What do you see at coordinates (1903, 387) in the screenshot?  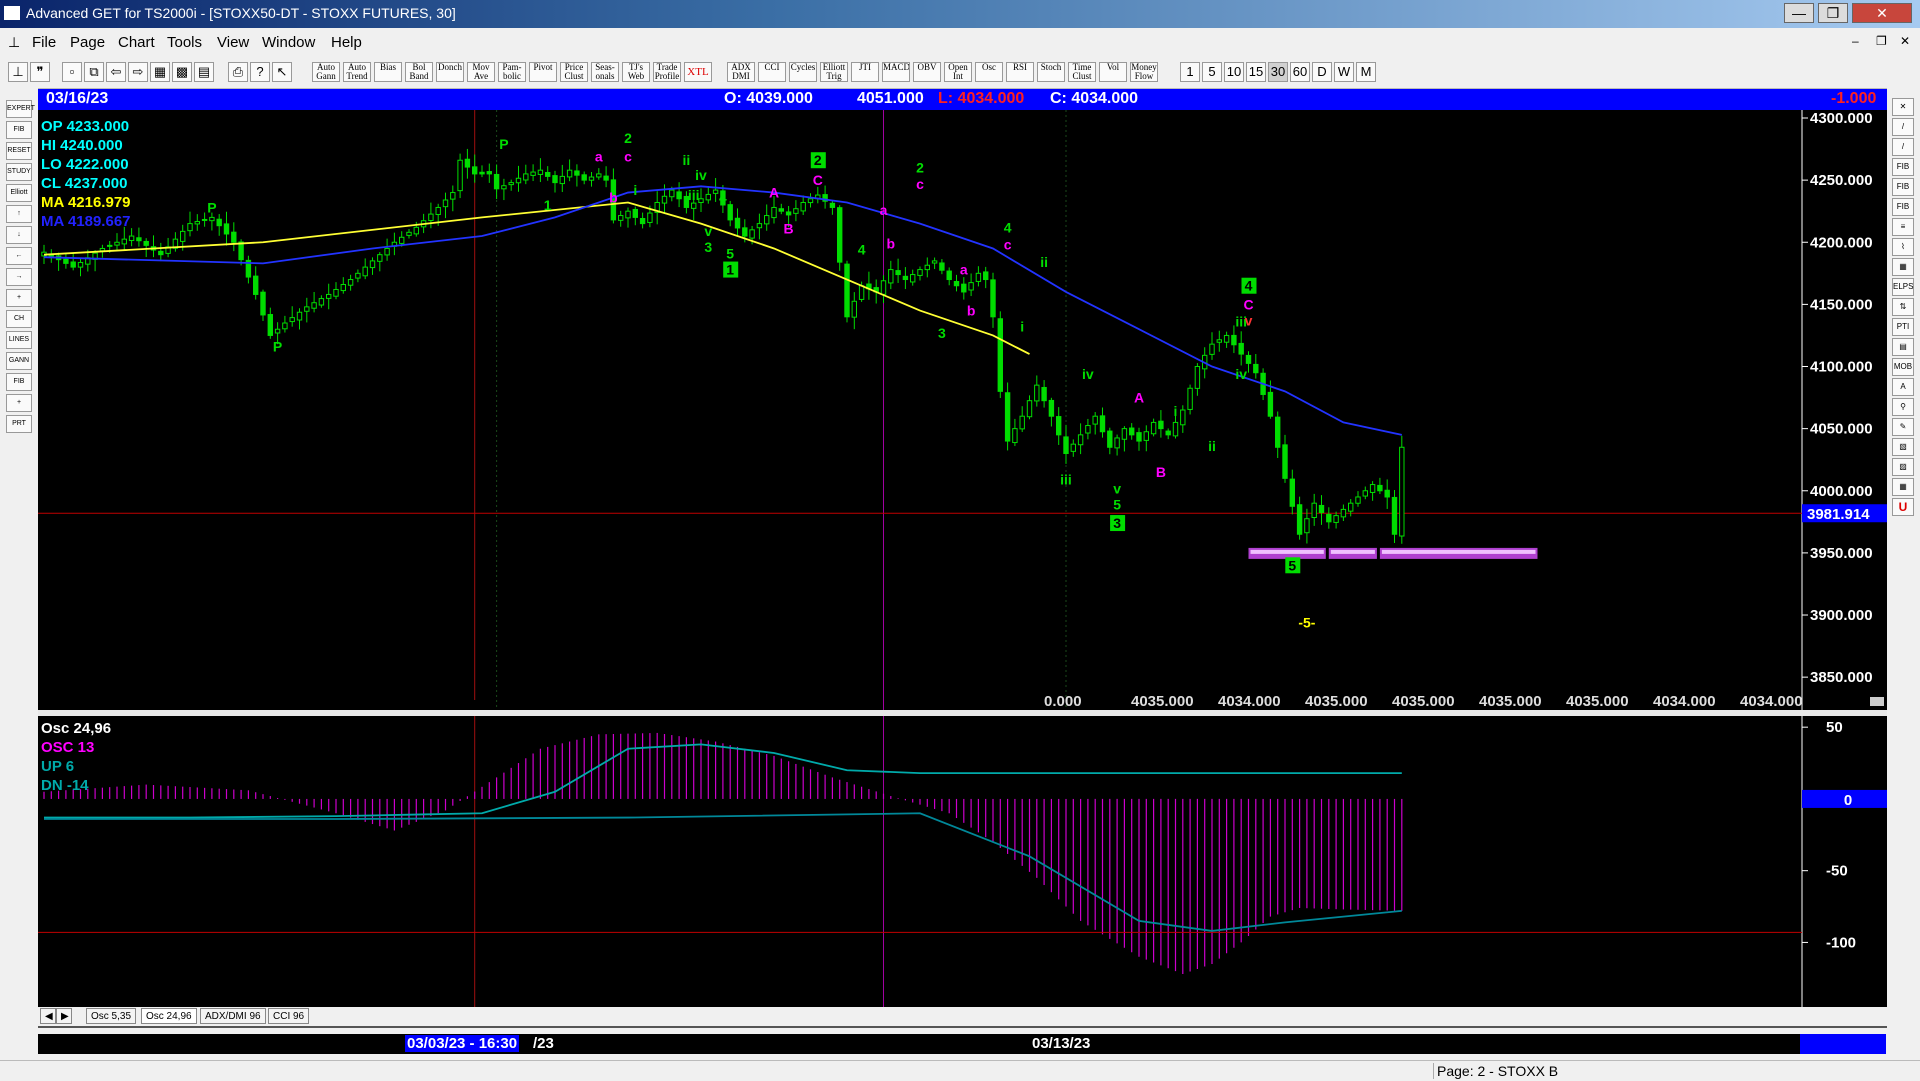 I see `right-tool-14: A` at bounding box center [1903, 387].